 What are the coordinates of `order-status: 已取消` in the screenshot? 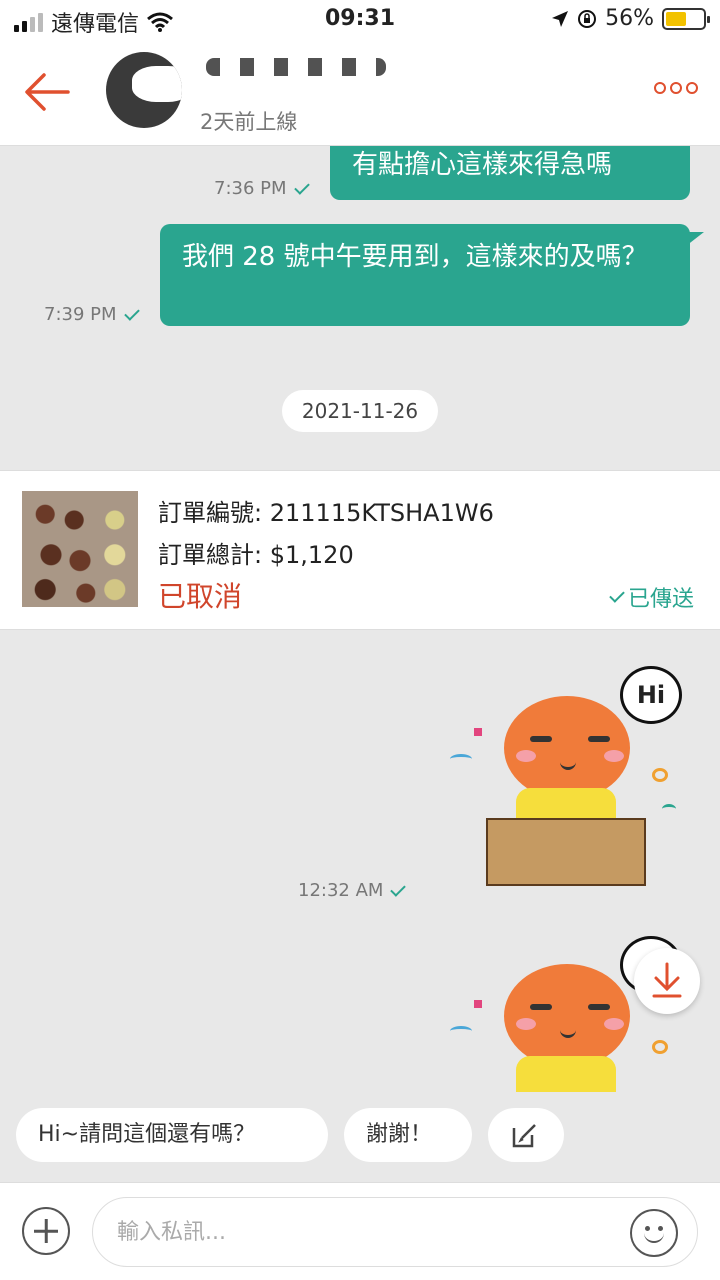 It's located at (200, 596).